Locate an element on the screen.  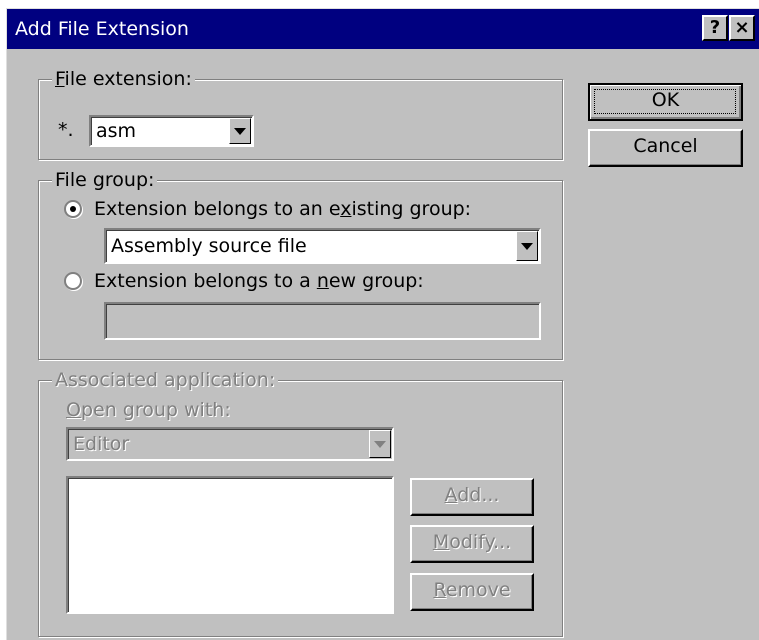
open-group-with-label: Open group with: is located at coordinates (148, 410).